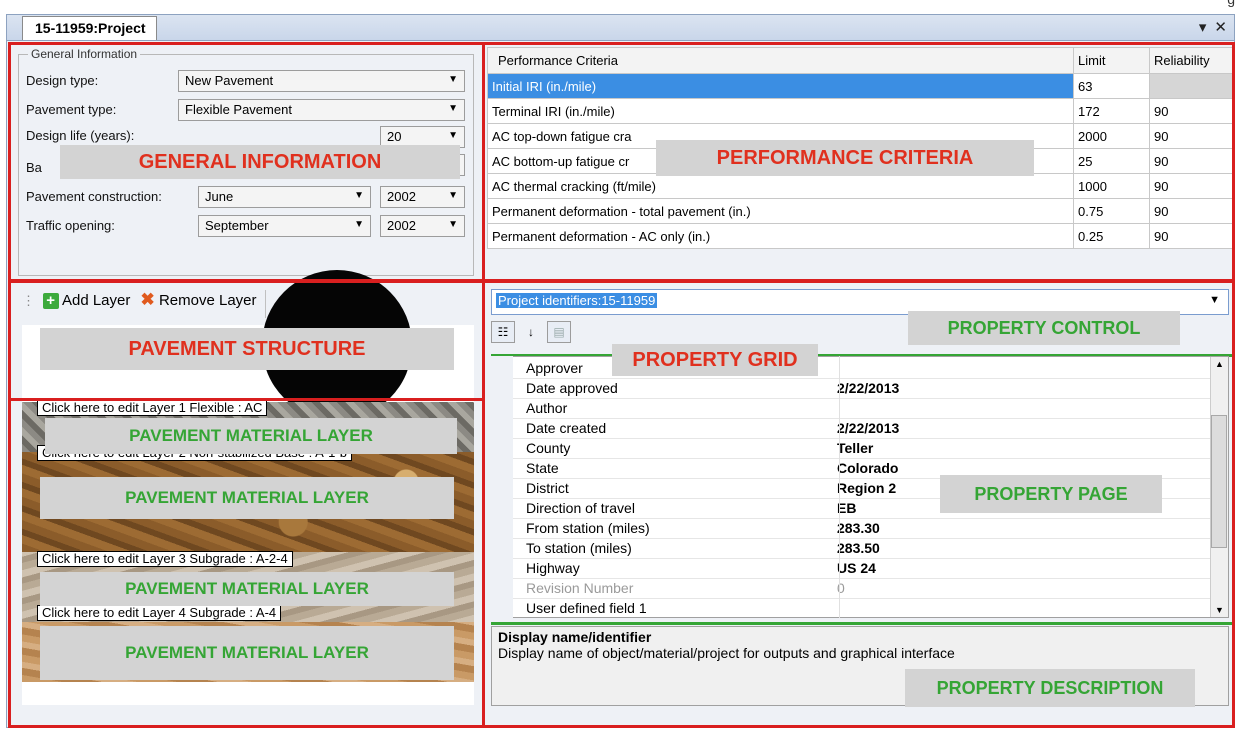  What do you see at coordinates (1231, 3) in the screenshot?
I see `cut-off-text: g` at bounding box center [1231, 3].